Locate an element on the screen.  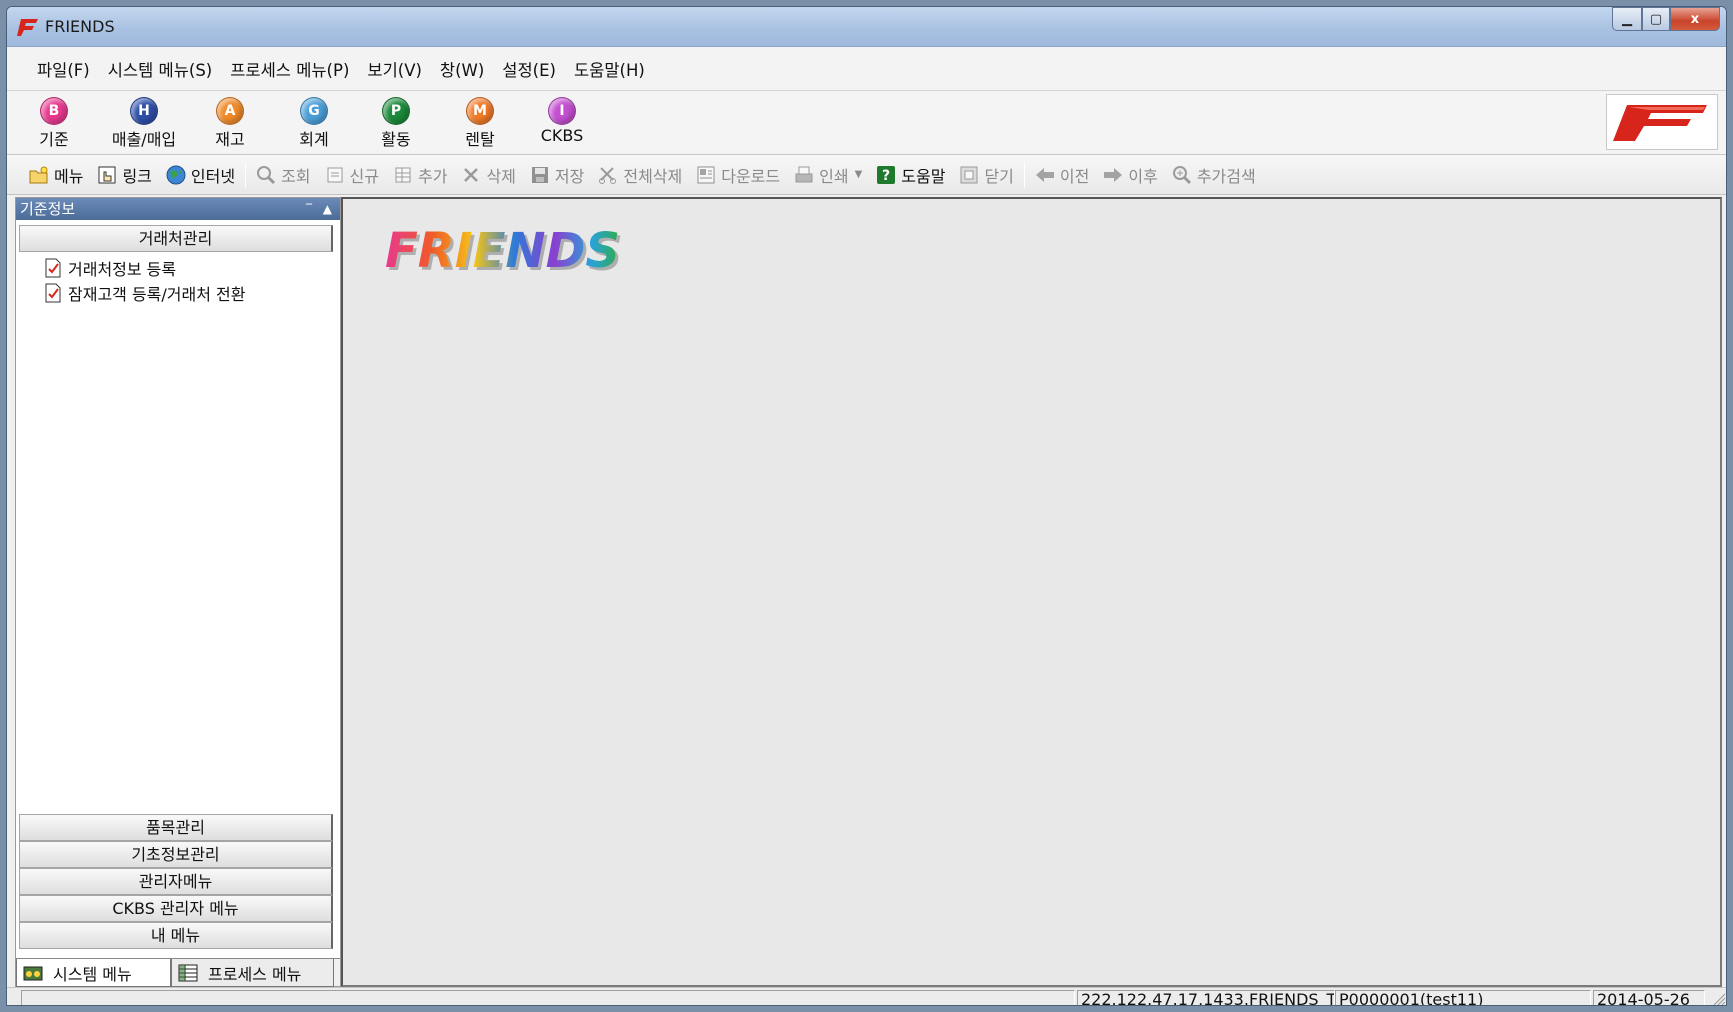
module-g-icon: G is located at coordinates (314, 111).